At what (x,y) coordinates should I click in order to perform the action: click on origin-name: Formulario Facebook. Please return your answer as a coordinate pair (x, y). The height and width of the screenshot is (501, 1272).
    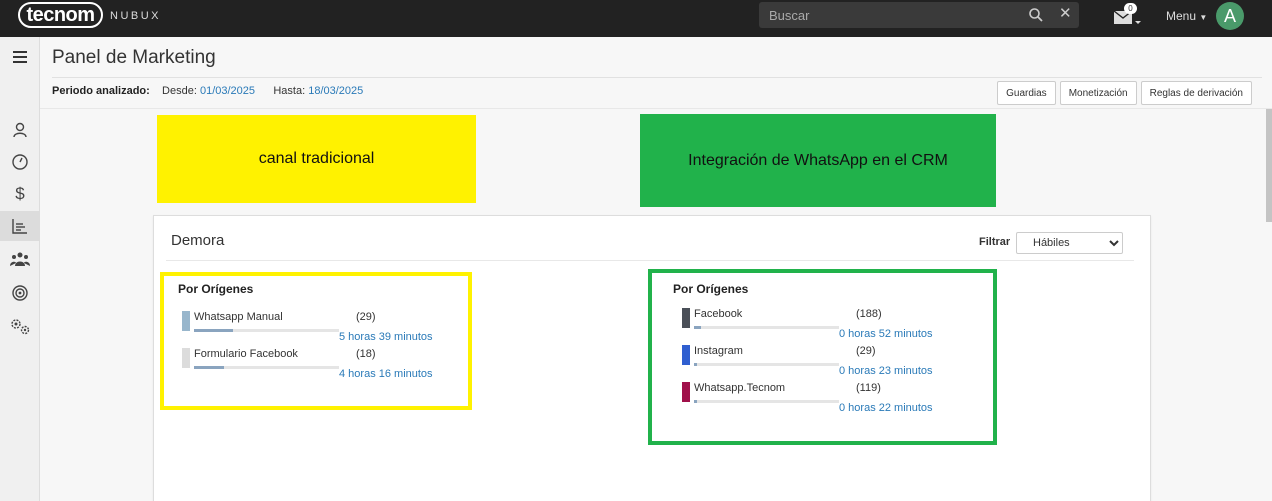
    Looking at the image, I should click on (246, 354).